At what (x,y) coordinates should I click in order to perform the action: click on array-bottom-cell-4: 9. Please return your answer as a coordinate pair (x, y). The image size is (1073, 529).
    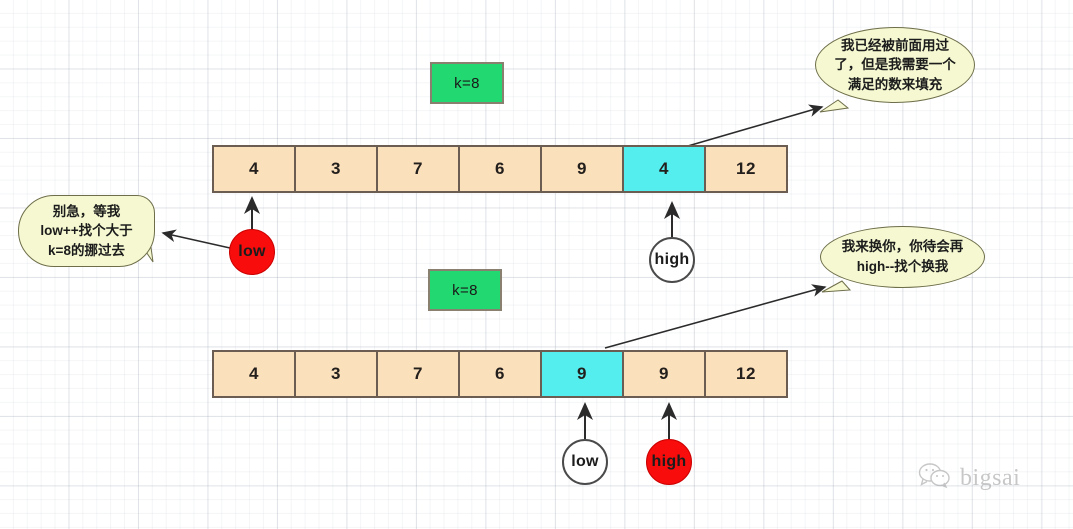
    Looking at the image, I should click on (582, 374).